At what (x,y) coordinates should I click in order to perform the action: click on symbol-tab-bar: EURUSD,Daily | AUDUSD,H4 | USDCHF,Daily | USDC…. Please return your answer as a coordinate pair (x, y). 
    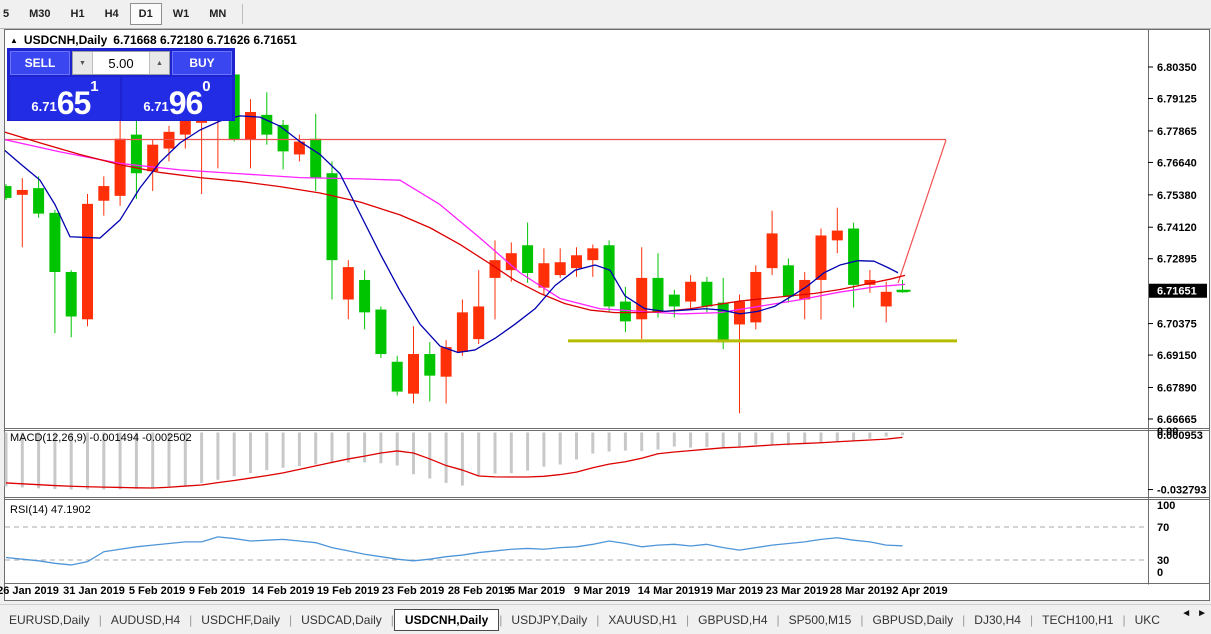
    Looking at the image, I should click on (605, 619).